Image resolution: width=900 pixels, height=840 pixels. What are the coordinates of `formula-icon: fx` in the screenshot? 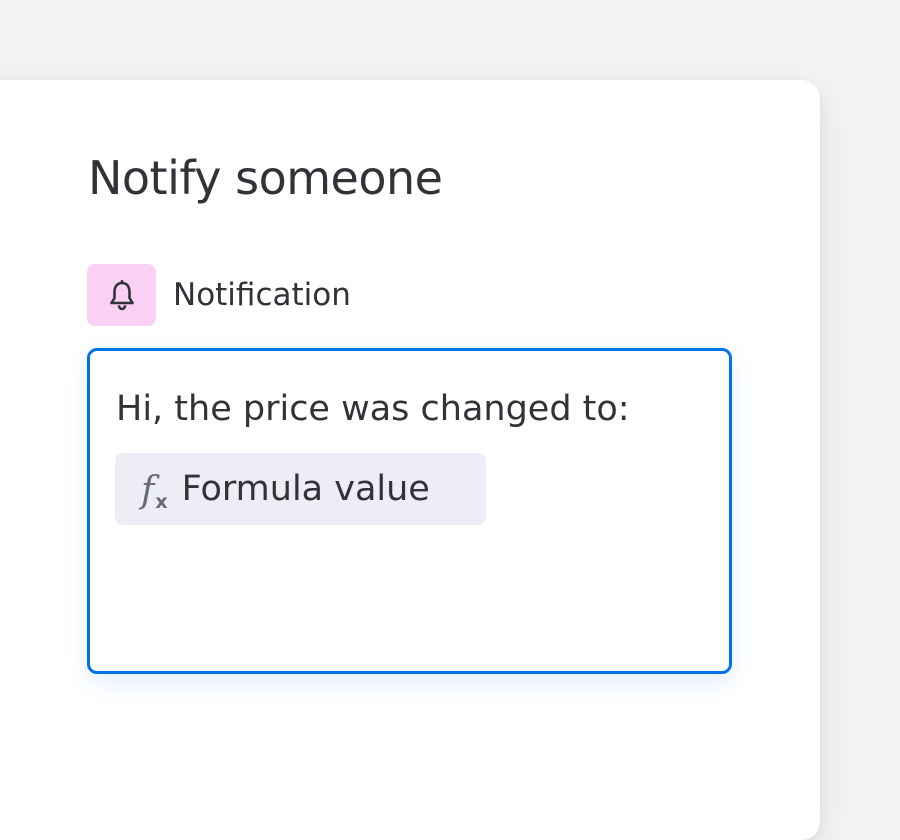 It's located at (154, 491).